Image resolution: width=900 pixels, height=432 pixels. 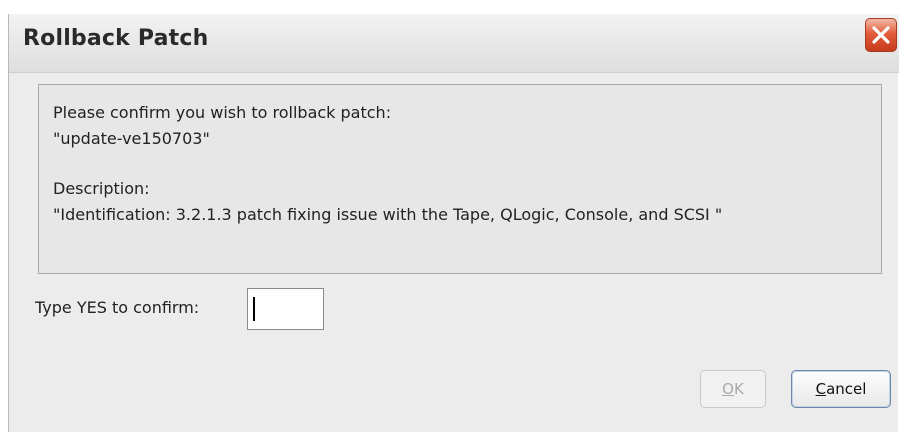 What do you see at coordinates (846, 389) in the screenshot?
I see `cancel-label-rest: ancel` at bounding box center [846, 389].